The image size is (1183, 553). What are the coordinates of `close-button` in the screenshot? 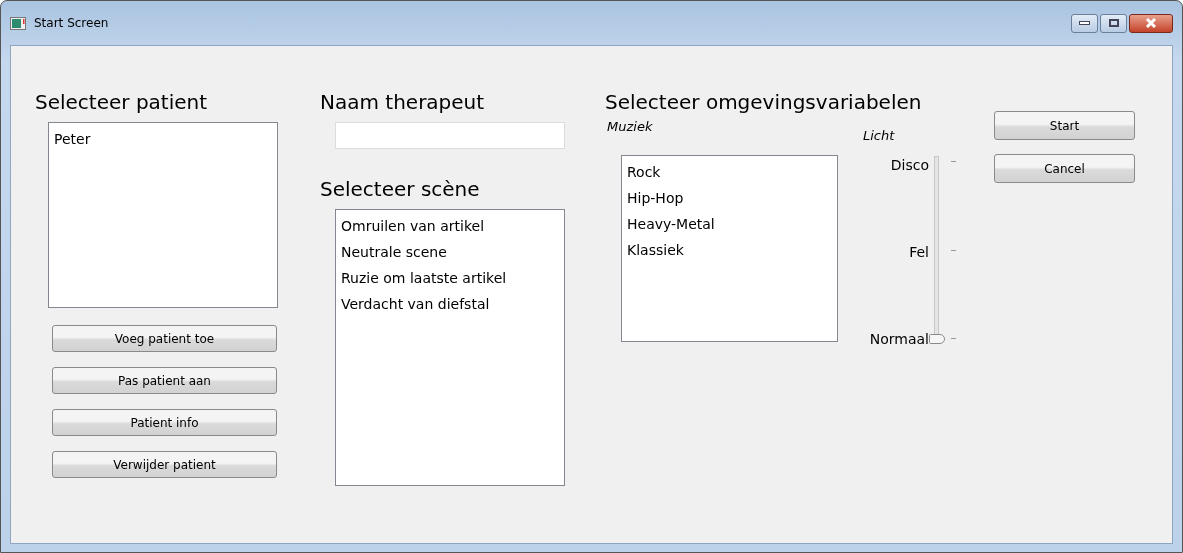 It's located at (1151, 23).